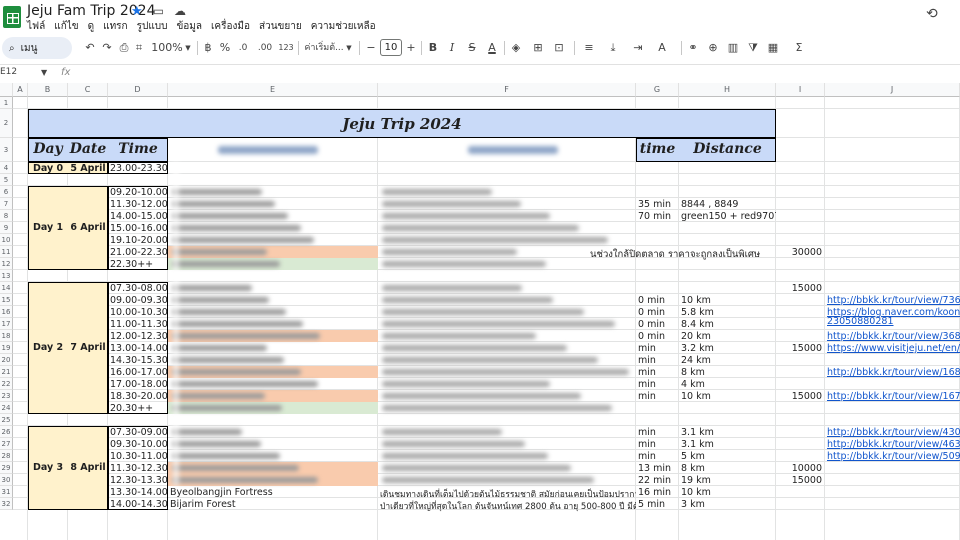 Image resolution: width=960 pixels, height=540 pixels. What do you see at coordinates (6, 168) in the screenshot?
I see `row-header: 4` at bounding box center [6, 168].